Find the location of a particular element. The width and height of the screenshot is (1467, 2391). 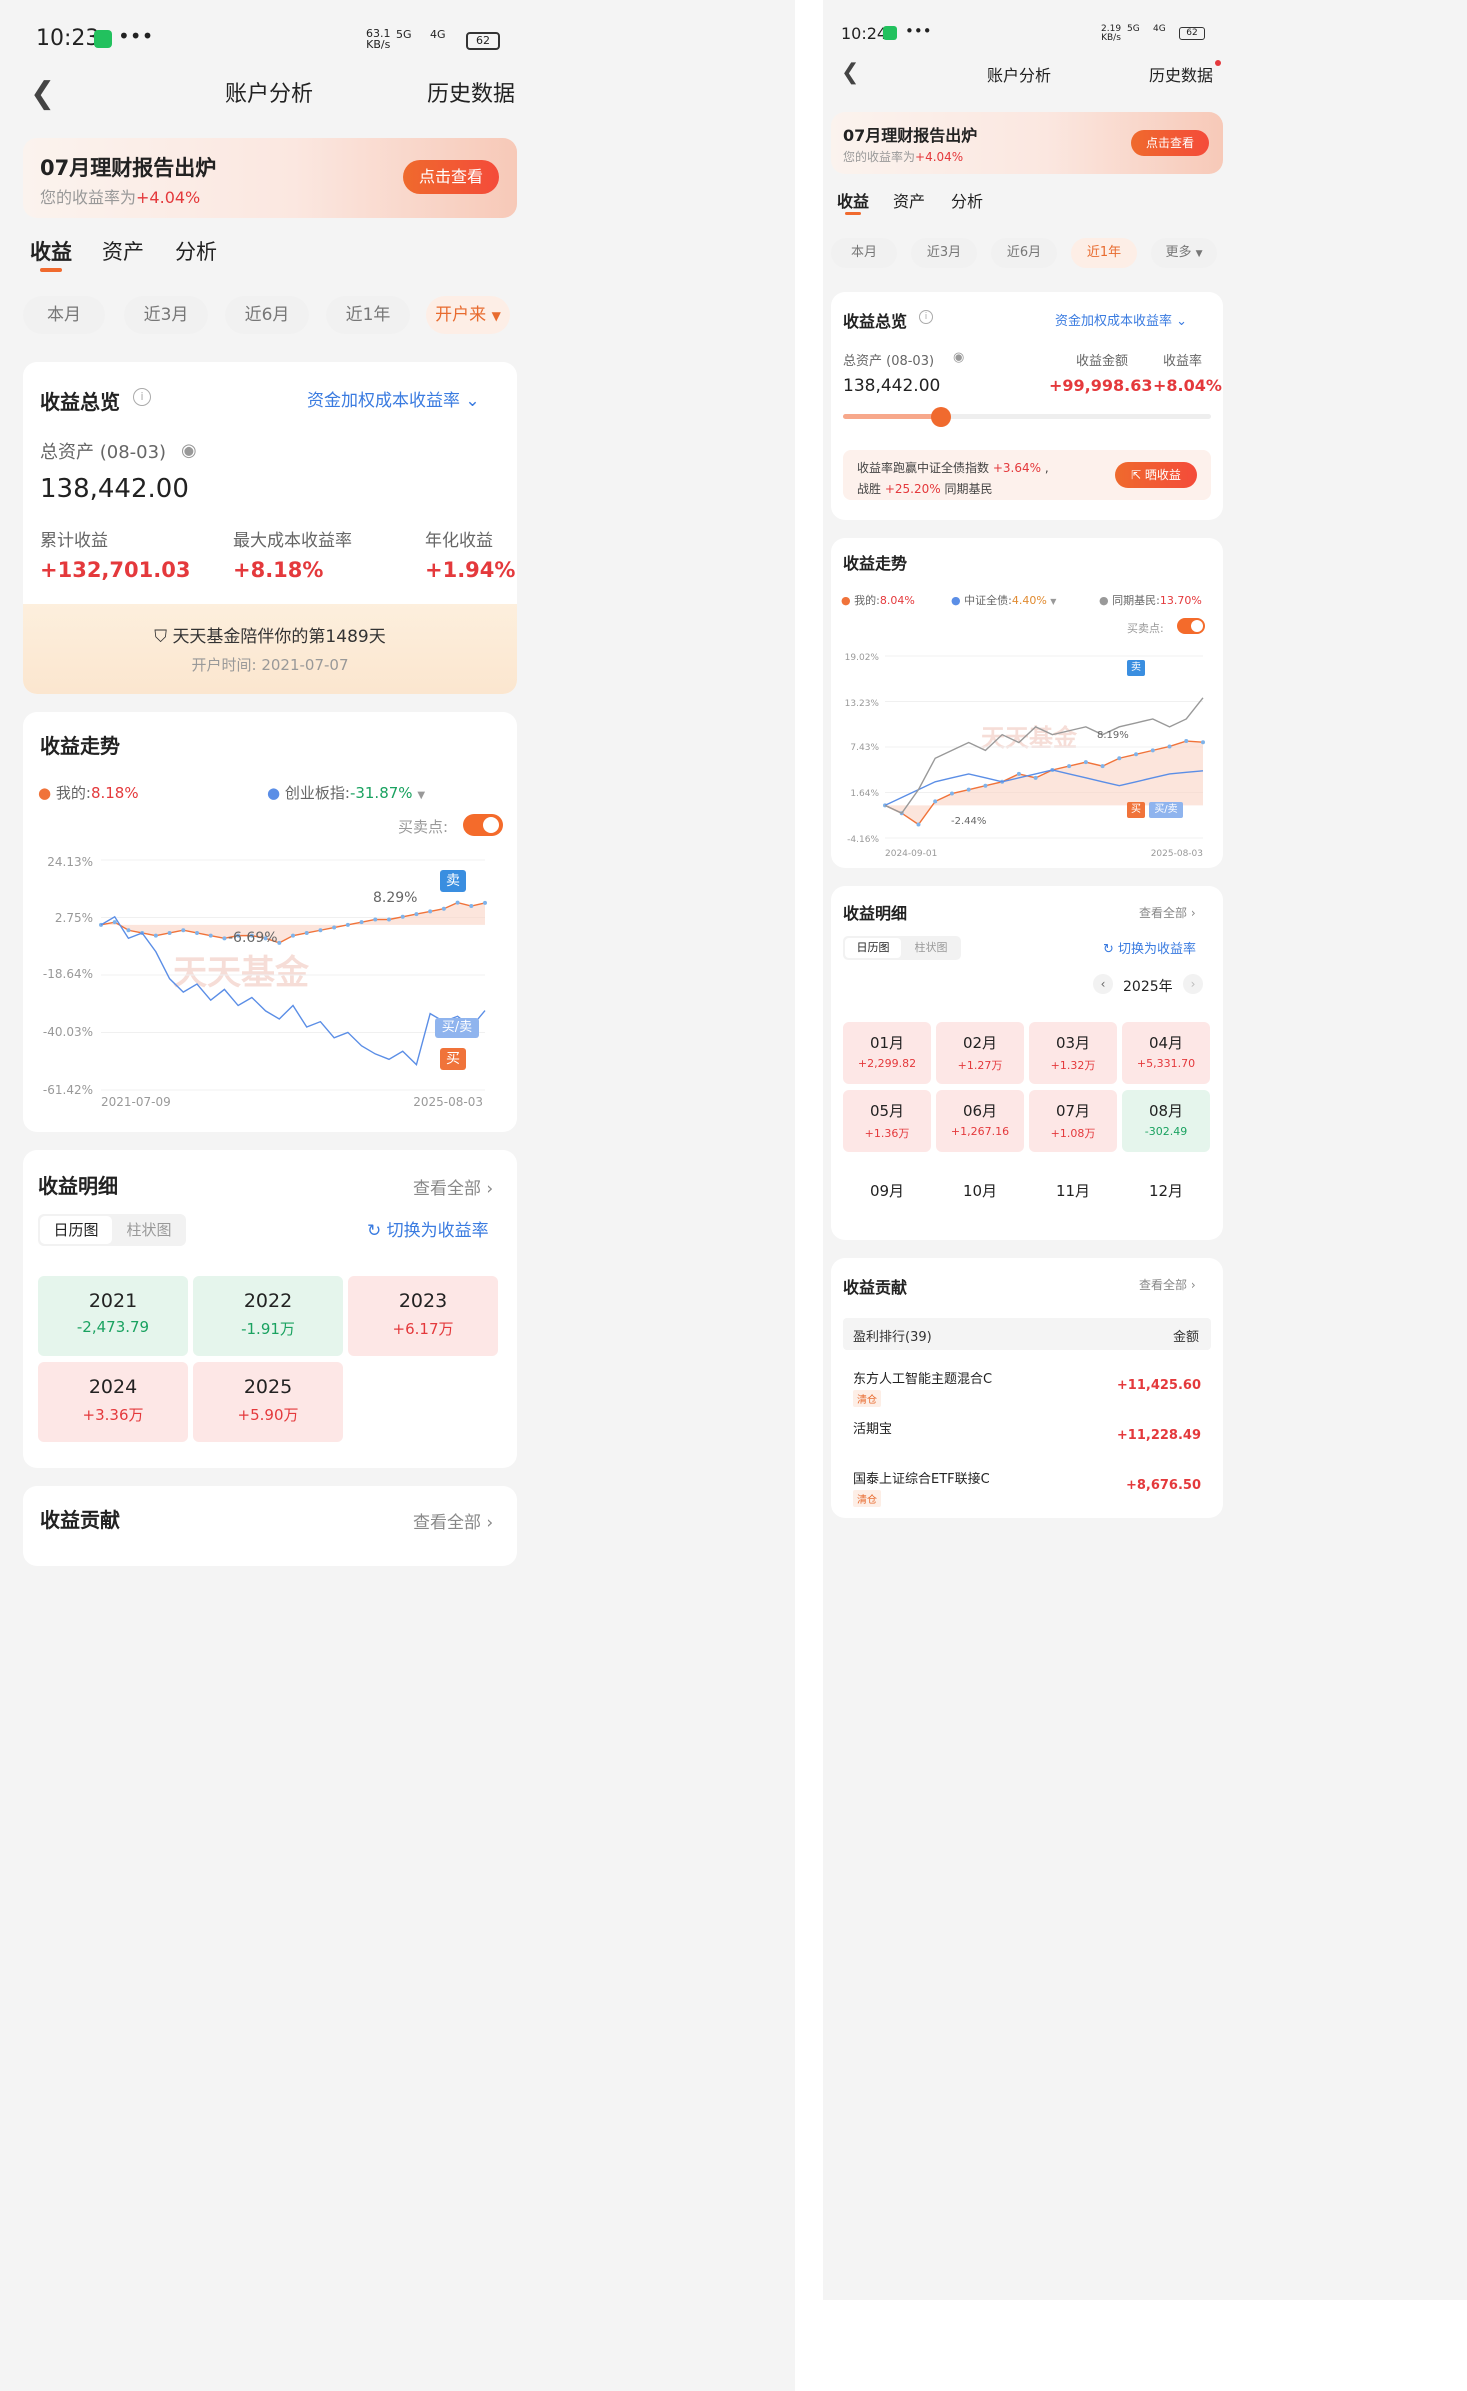

month-tile: 11月 is located at coordinates (1073, 1189).